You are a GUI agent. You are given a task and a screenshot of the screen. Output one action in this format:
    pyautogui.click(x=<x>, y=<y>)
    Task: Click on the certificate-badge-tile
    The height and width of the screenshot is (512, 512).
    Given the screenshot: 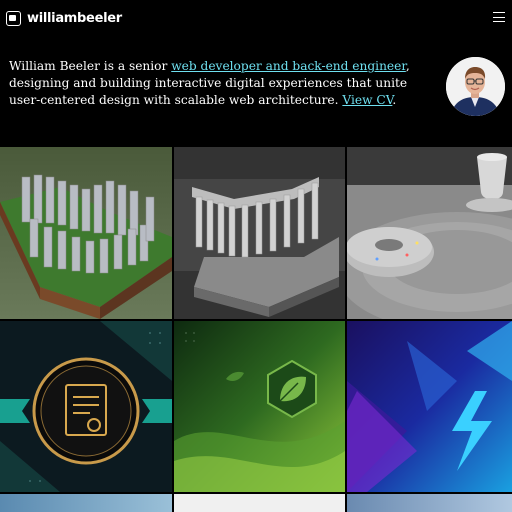 What is the action you would take?
    pyautogui.click(x=86, y=406)
    